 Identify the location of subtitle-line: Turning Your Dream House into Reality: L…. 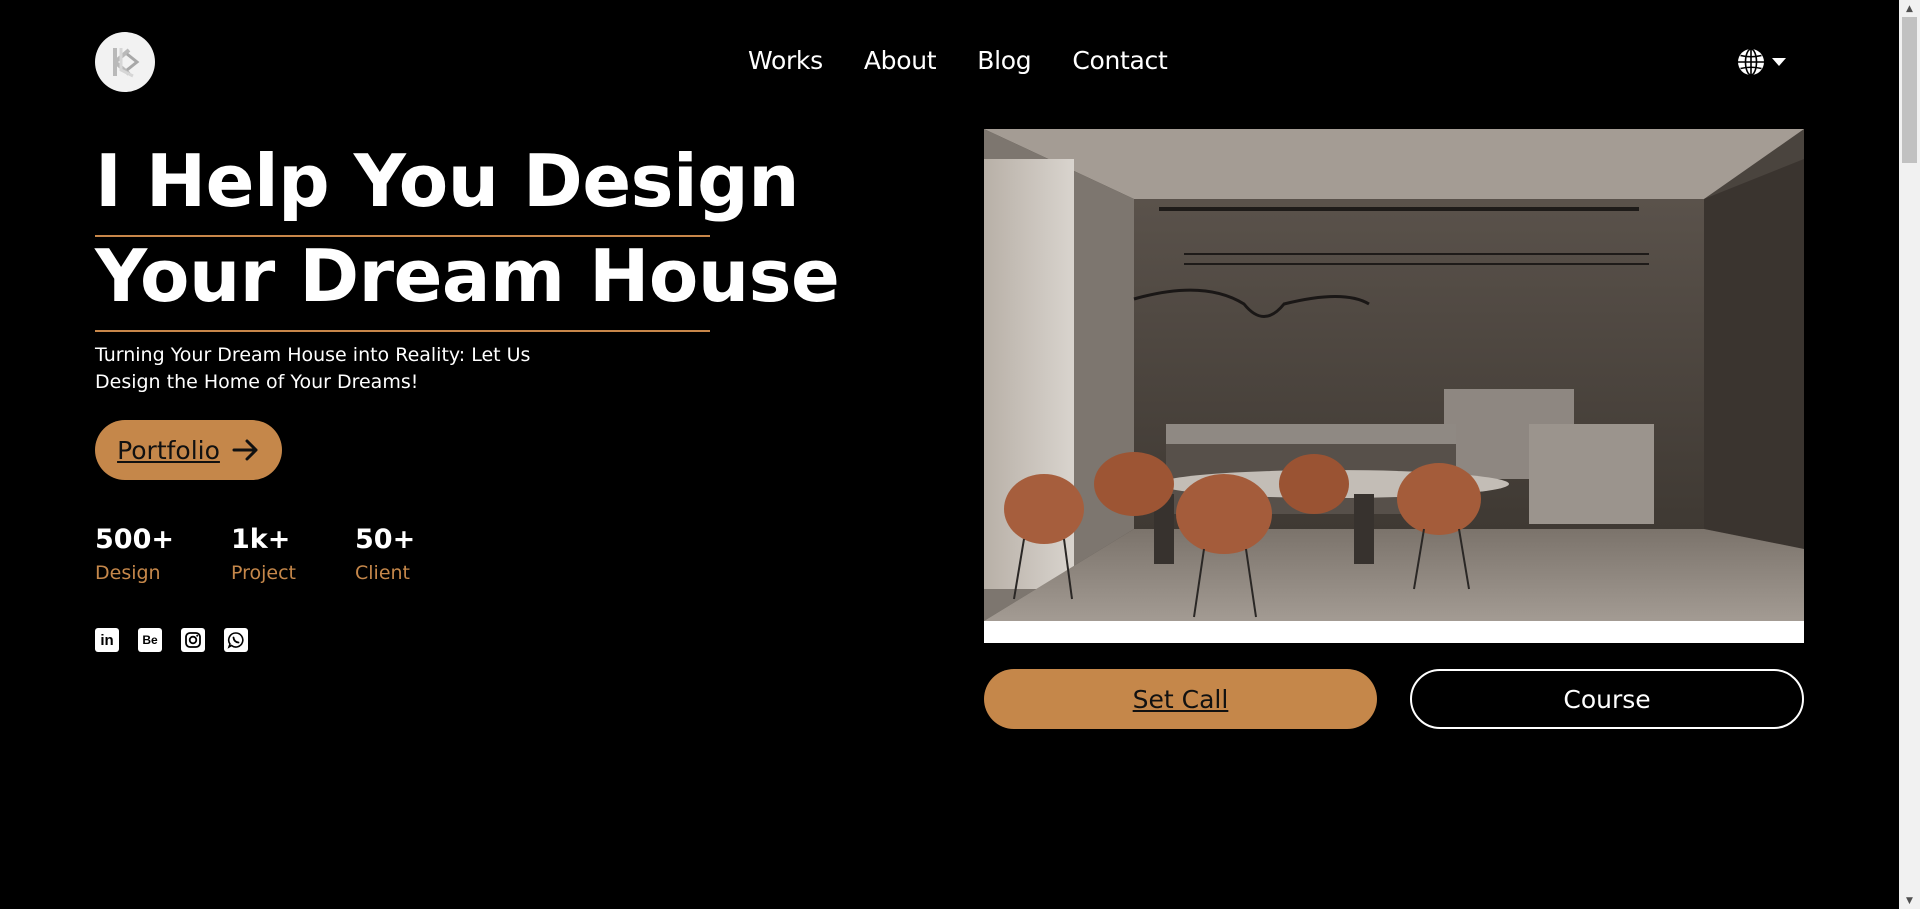
(313, 355).